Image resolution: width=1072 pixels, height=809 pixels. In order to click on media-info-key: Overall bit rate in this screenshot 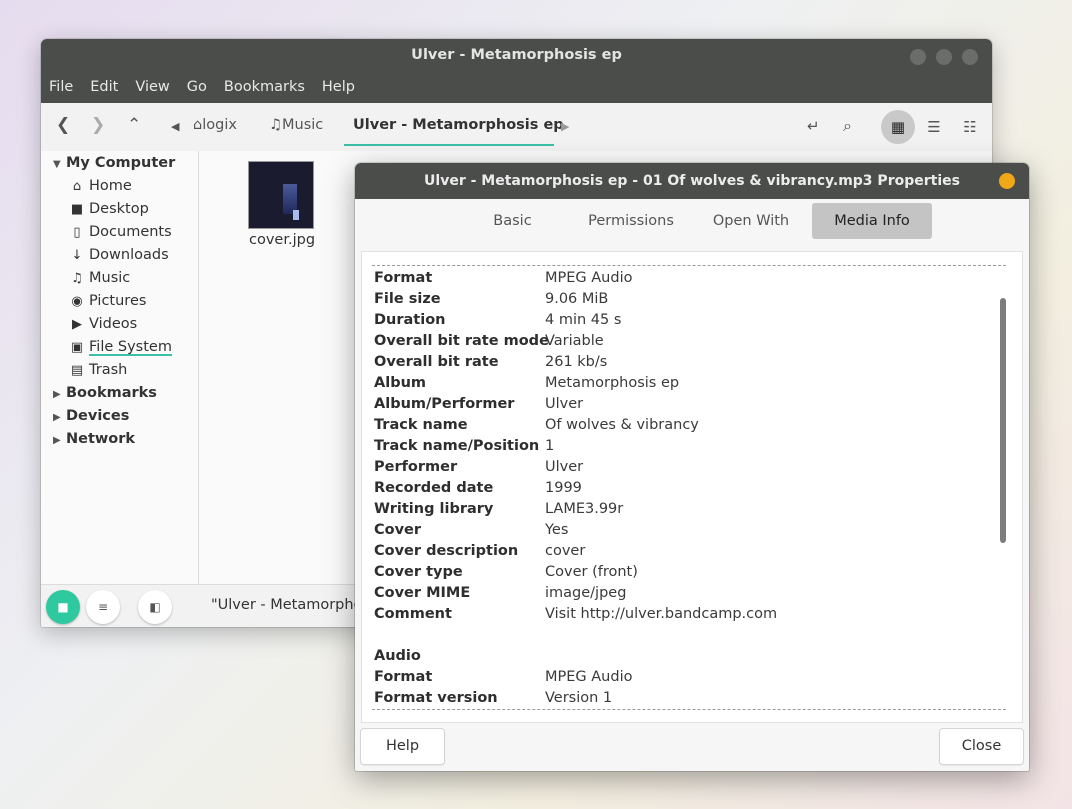, I will do `click(436, 362)`.